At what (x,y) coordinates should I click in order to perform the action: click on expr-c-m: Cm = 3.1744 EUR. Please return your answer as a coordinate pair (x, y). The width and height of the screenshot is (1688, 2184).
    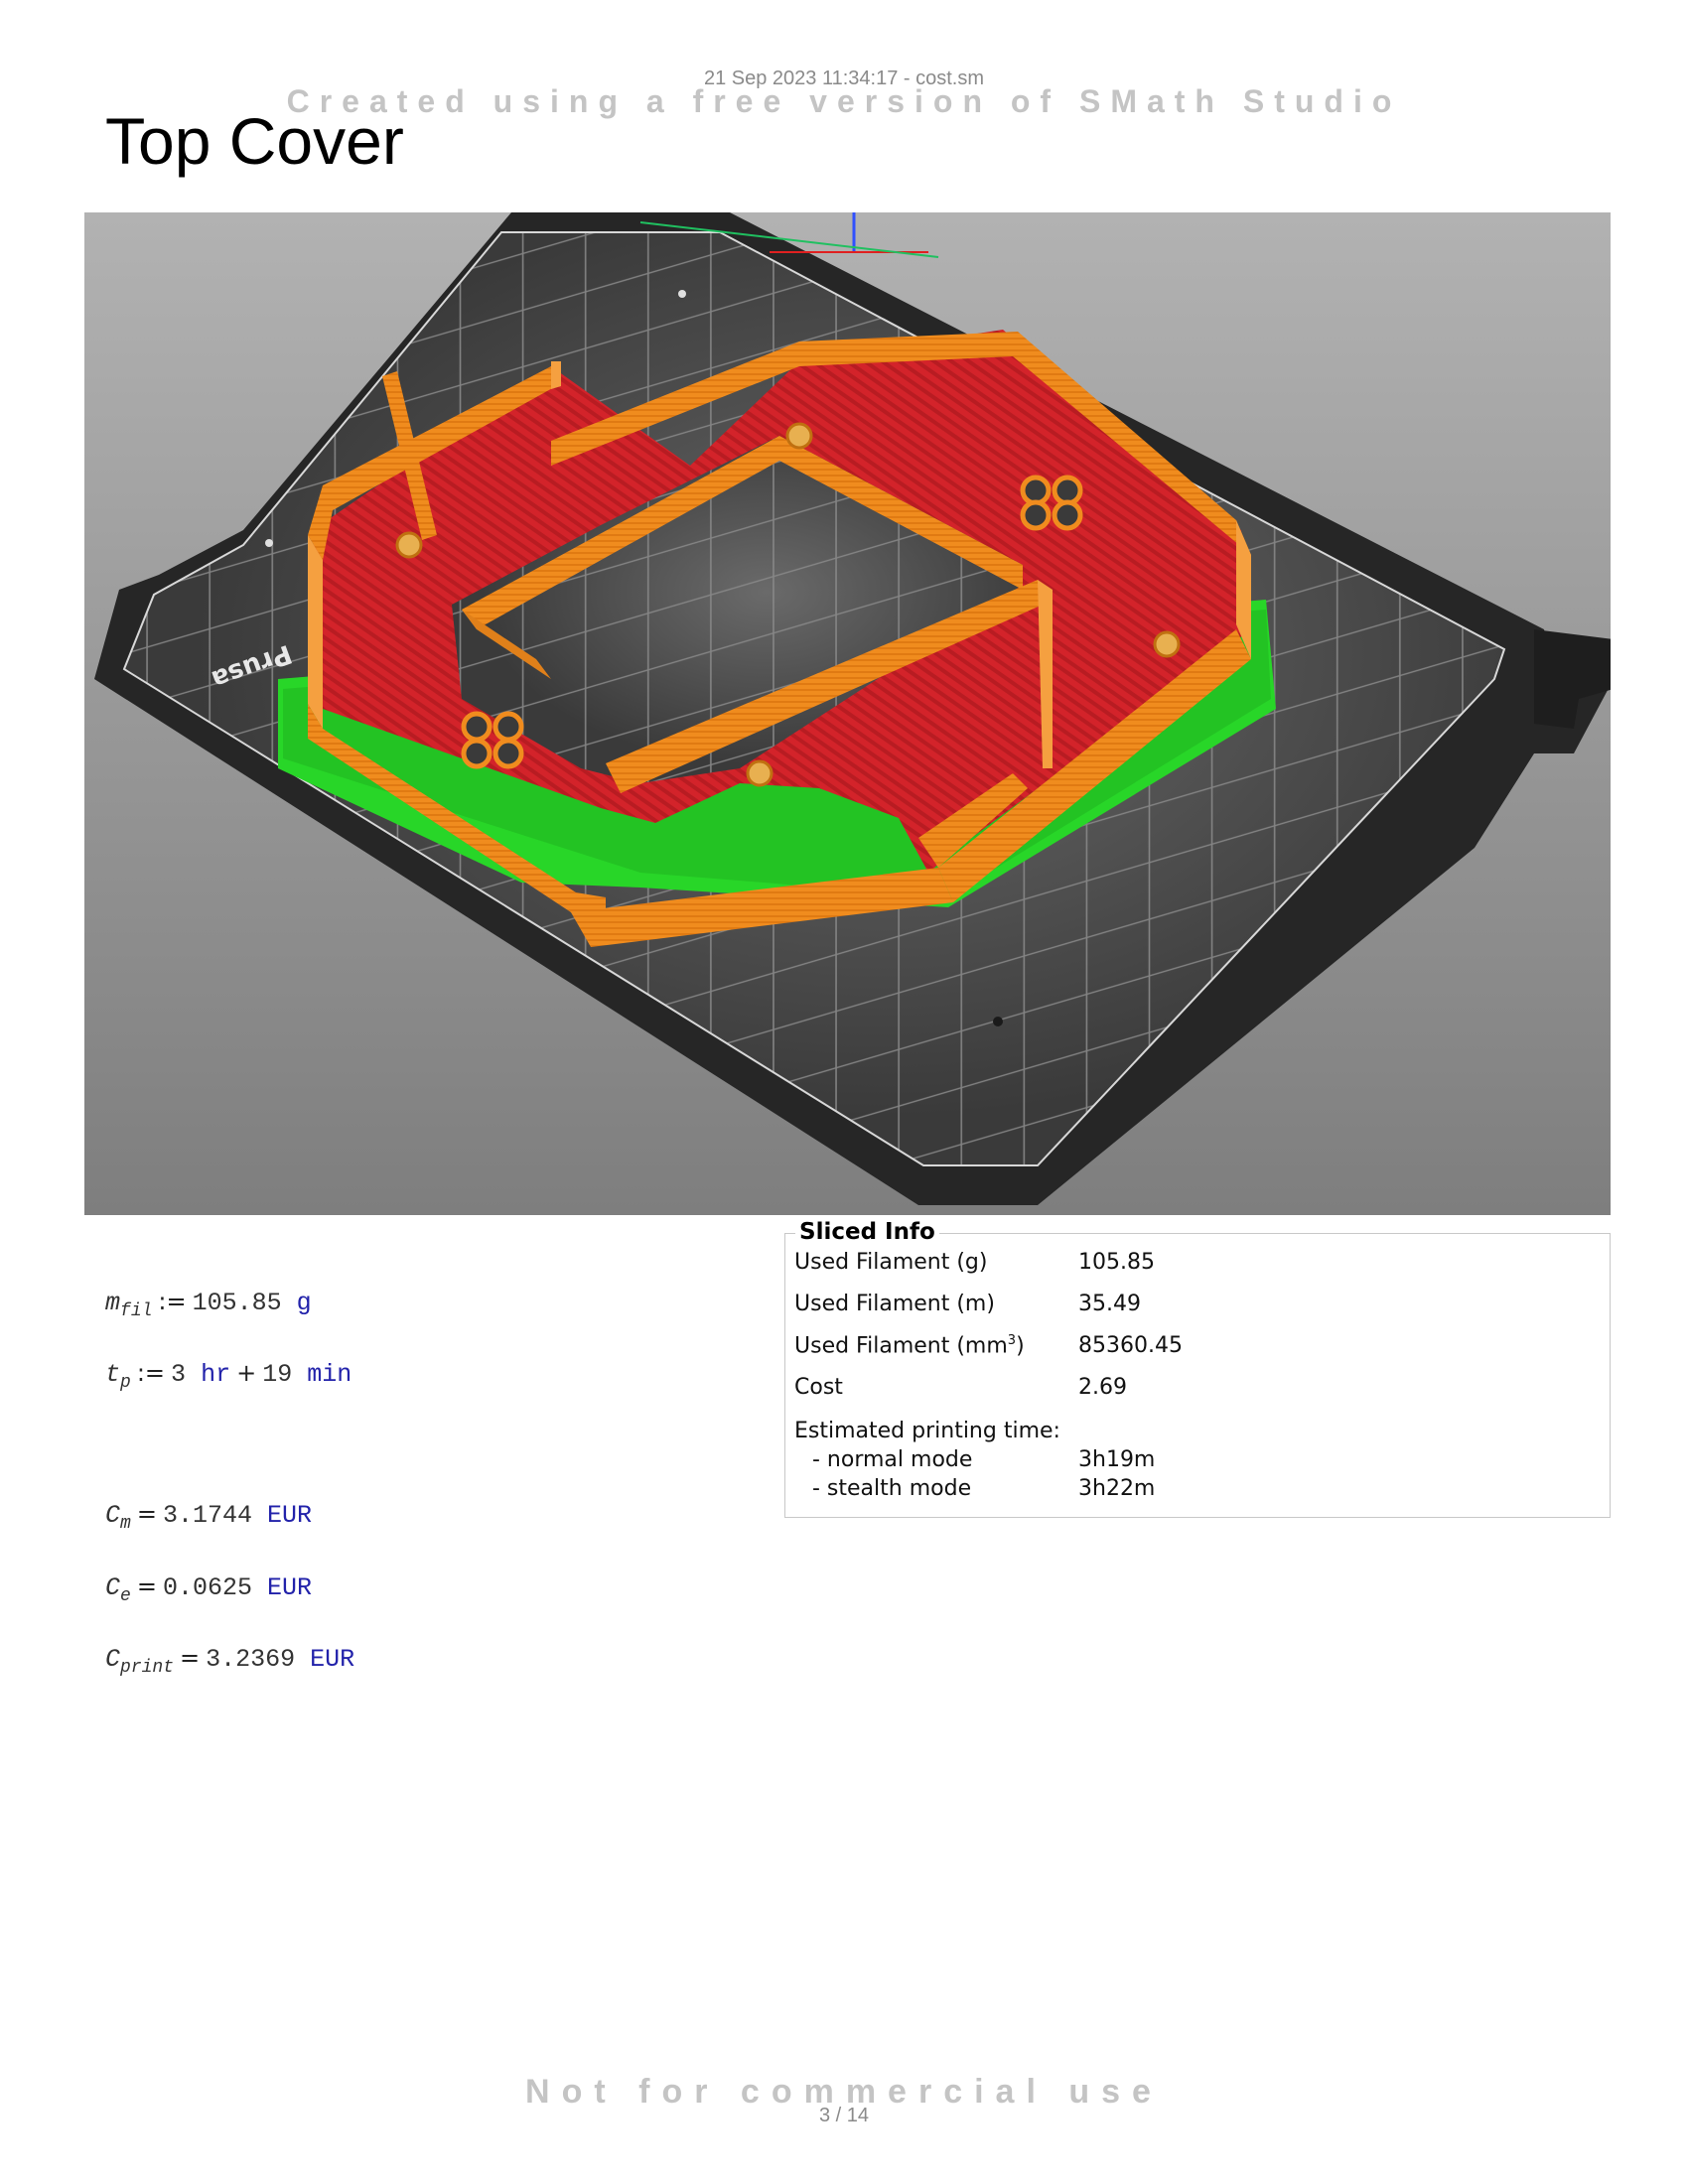
    Looking at the image, I should click on (208, 1517).